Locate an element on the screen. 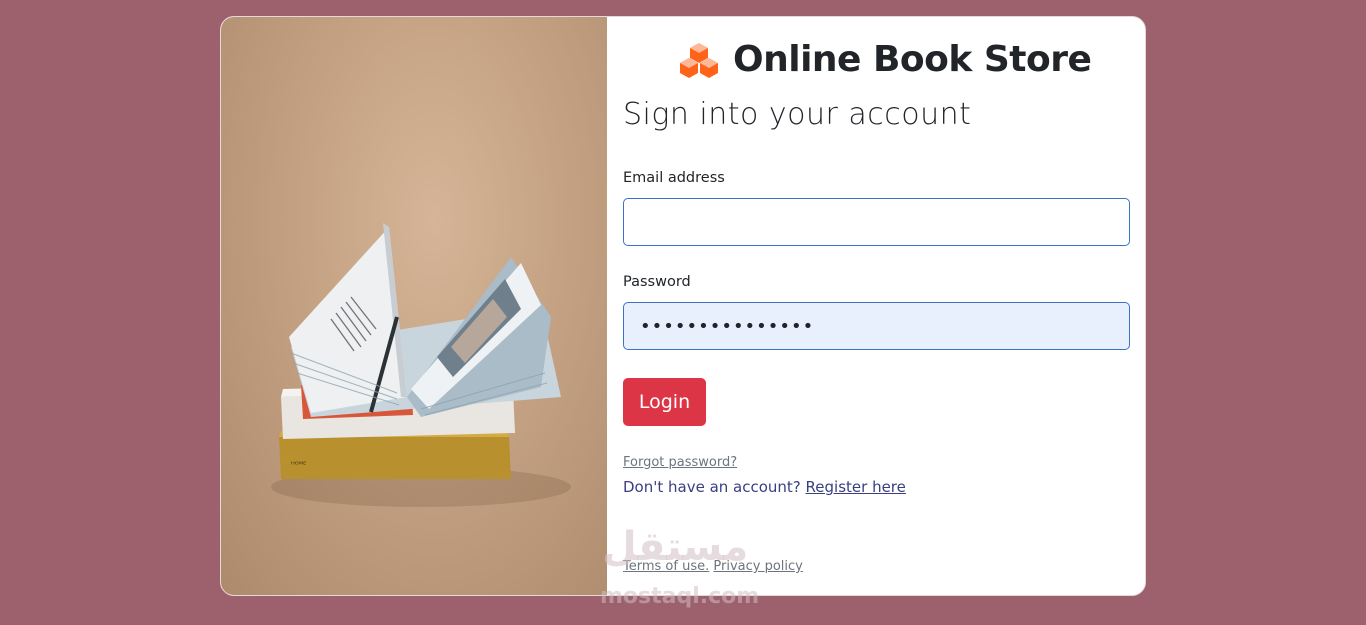 Image resolution: width=1366 pixels, height=625 pixels. cubes-icon is located at coordinates (699, 60).